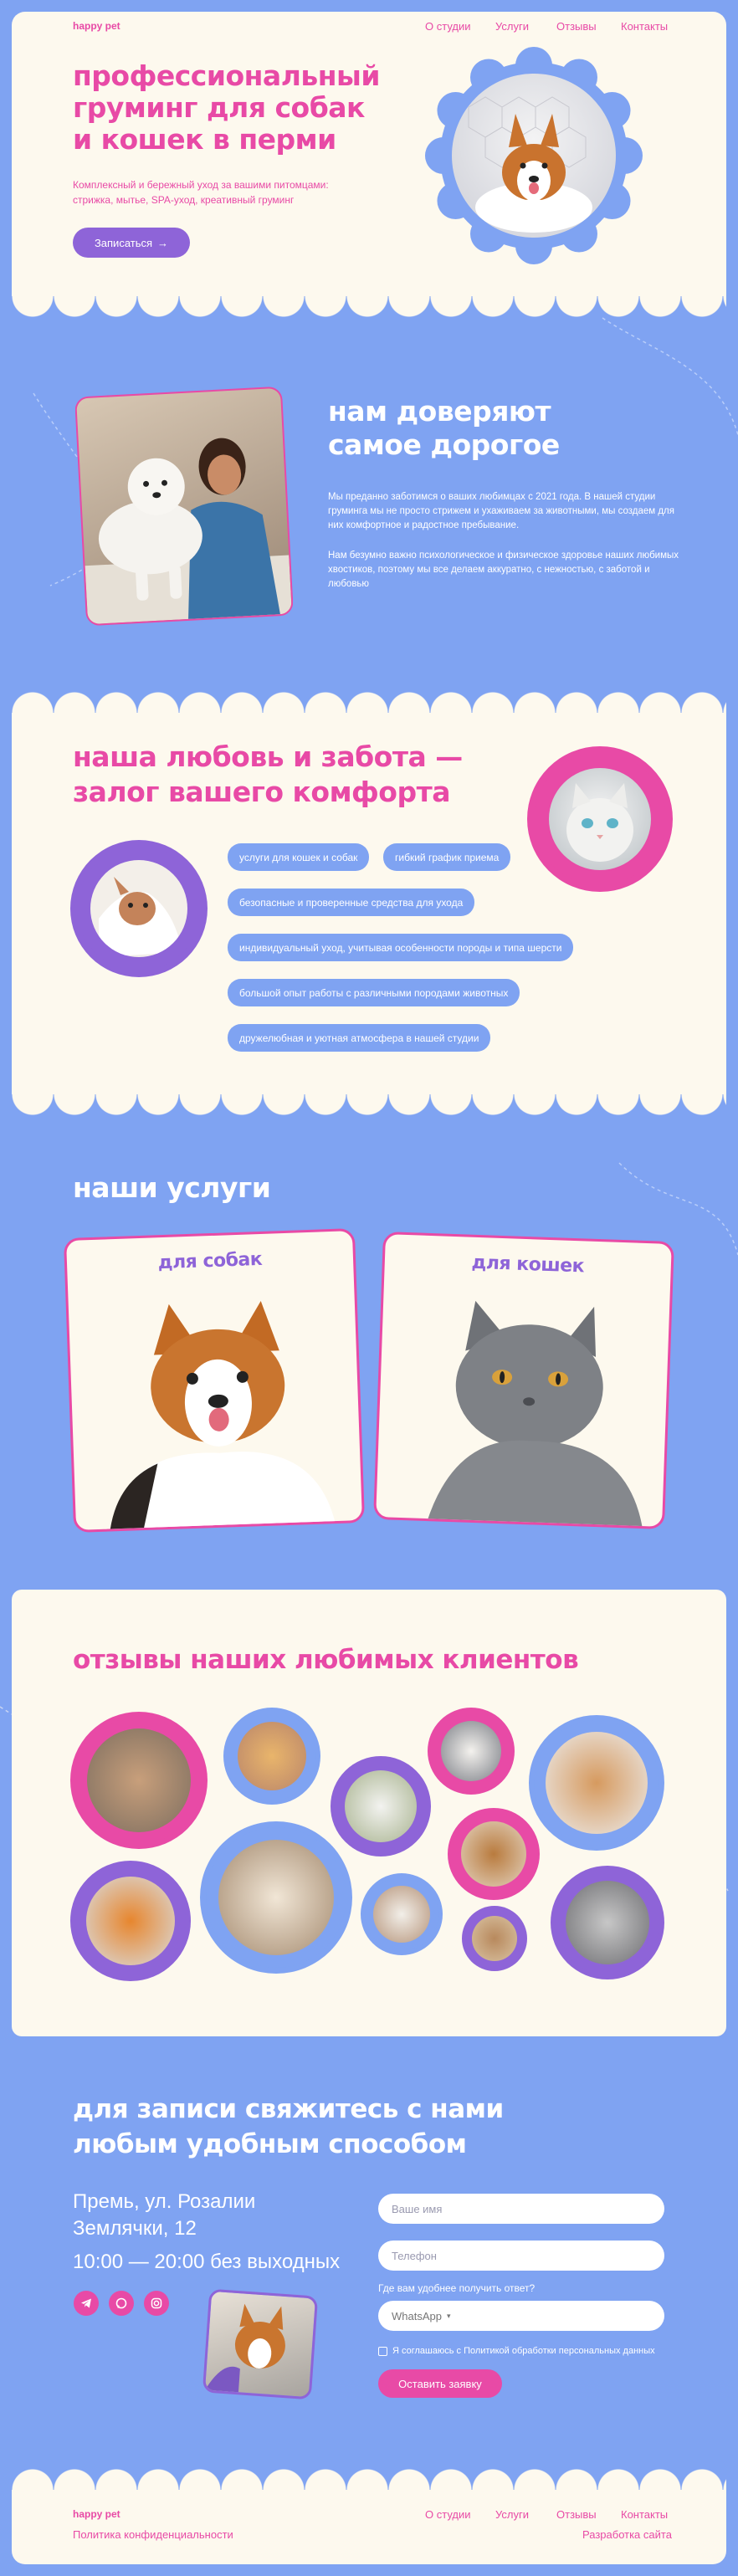 This screenshot has width=738, height=2576. Describe the element at coordinates (439, 412) in the screenshot. I see `trust-title-line: нам доверяют` at that location.